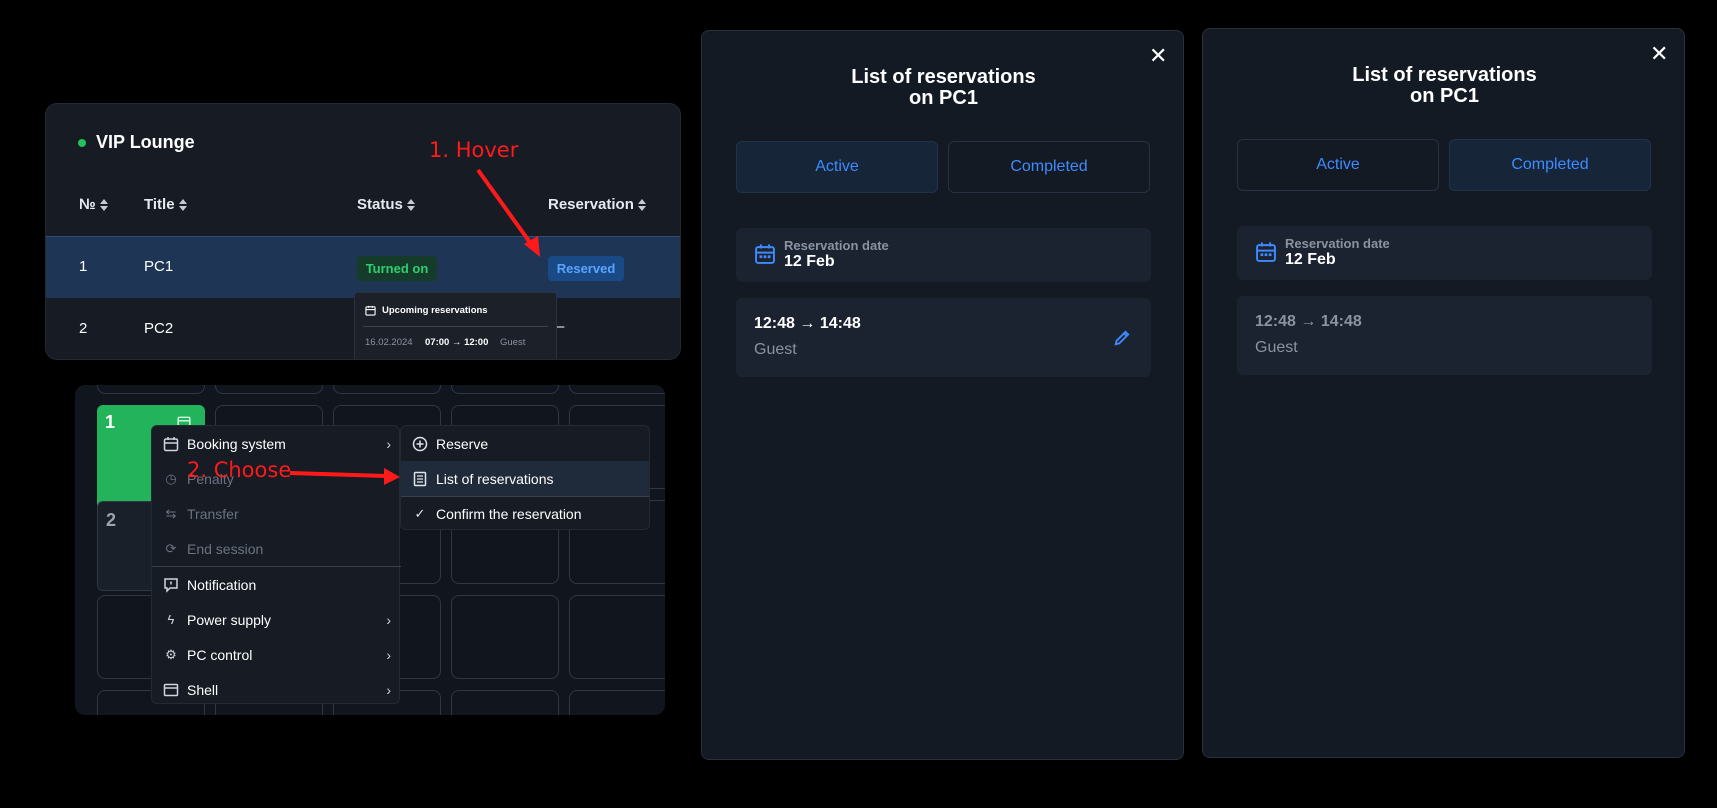 The width and height of the screenshot is (1717, 808). I want to click on menu-item-power-supply: ϟ Power supply ›, so click(276, 619).